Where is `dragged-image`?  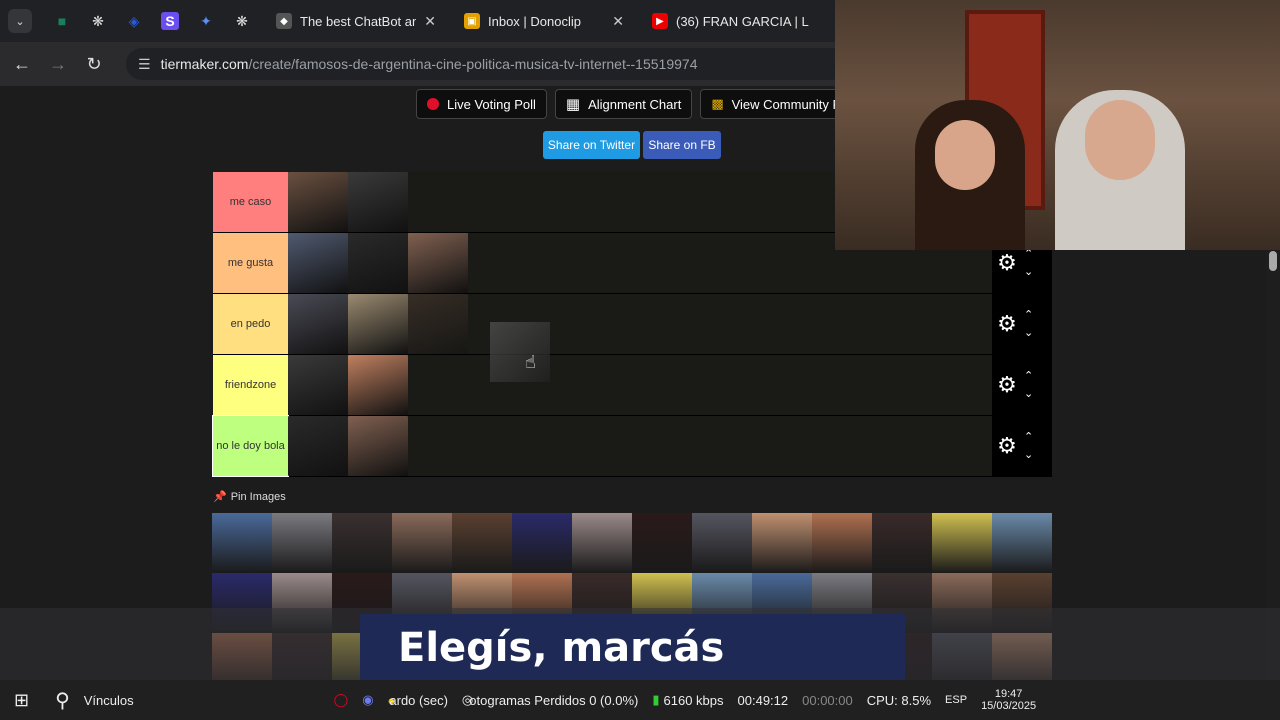
dragged-image is located at coordinates (520, 352).